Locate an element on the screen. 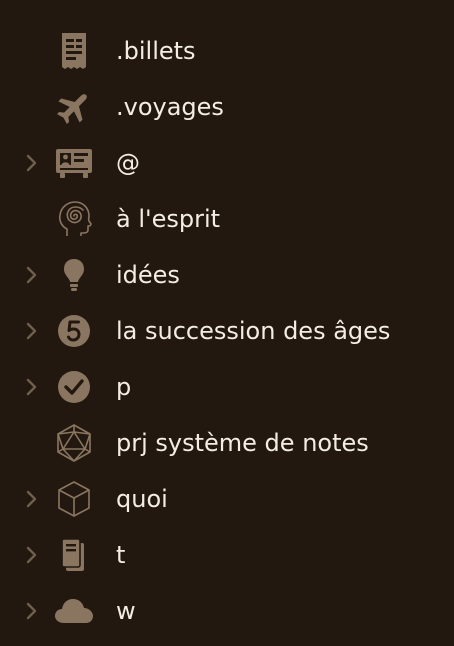  tree-item-w: w is located at coordinates (227, 611).